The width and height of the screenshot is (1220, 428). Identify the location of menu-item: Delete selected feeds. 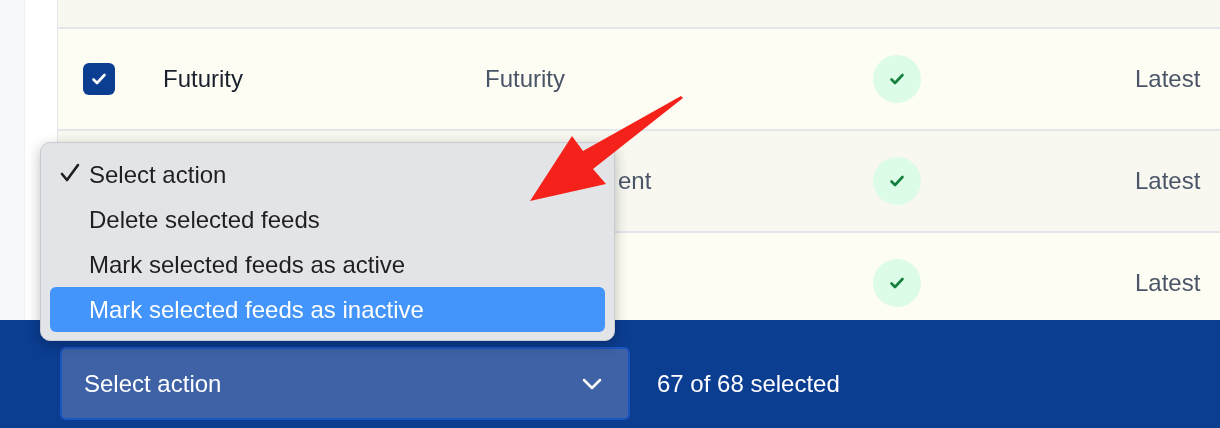
(327, 219).